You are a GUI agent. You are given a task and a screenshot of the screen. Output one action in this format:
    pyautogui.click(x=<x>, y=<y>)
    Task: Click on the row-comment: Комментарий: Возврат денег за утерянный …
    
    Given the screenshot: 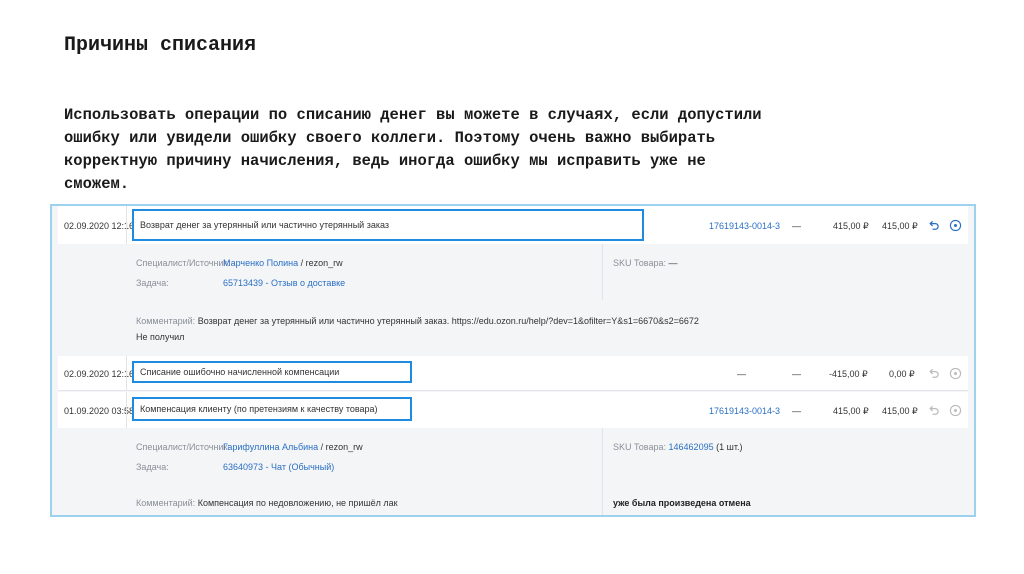 What is the action you would take?
    pyautogui.click(x=513, y=328)
    